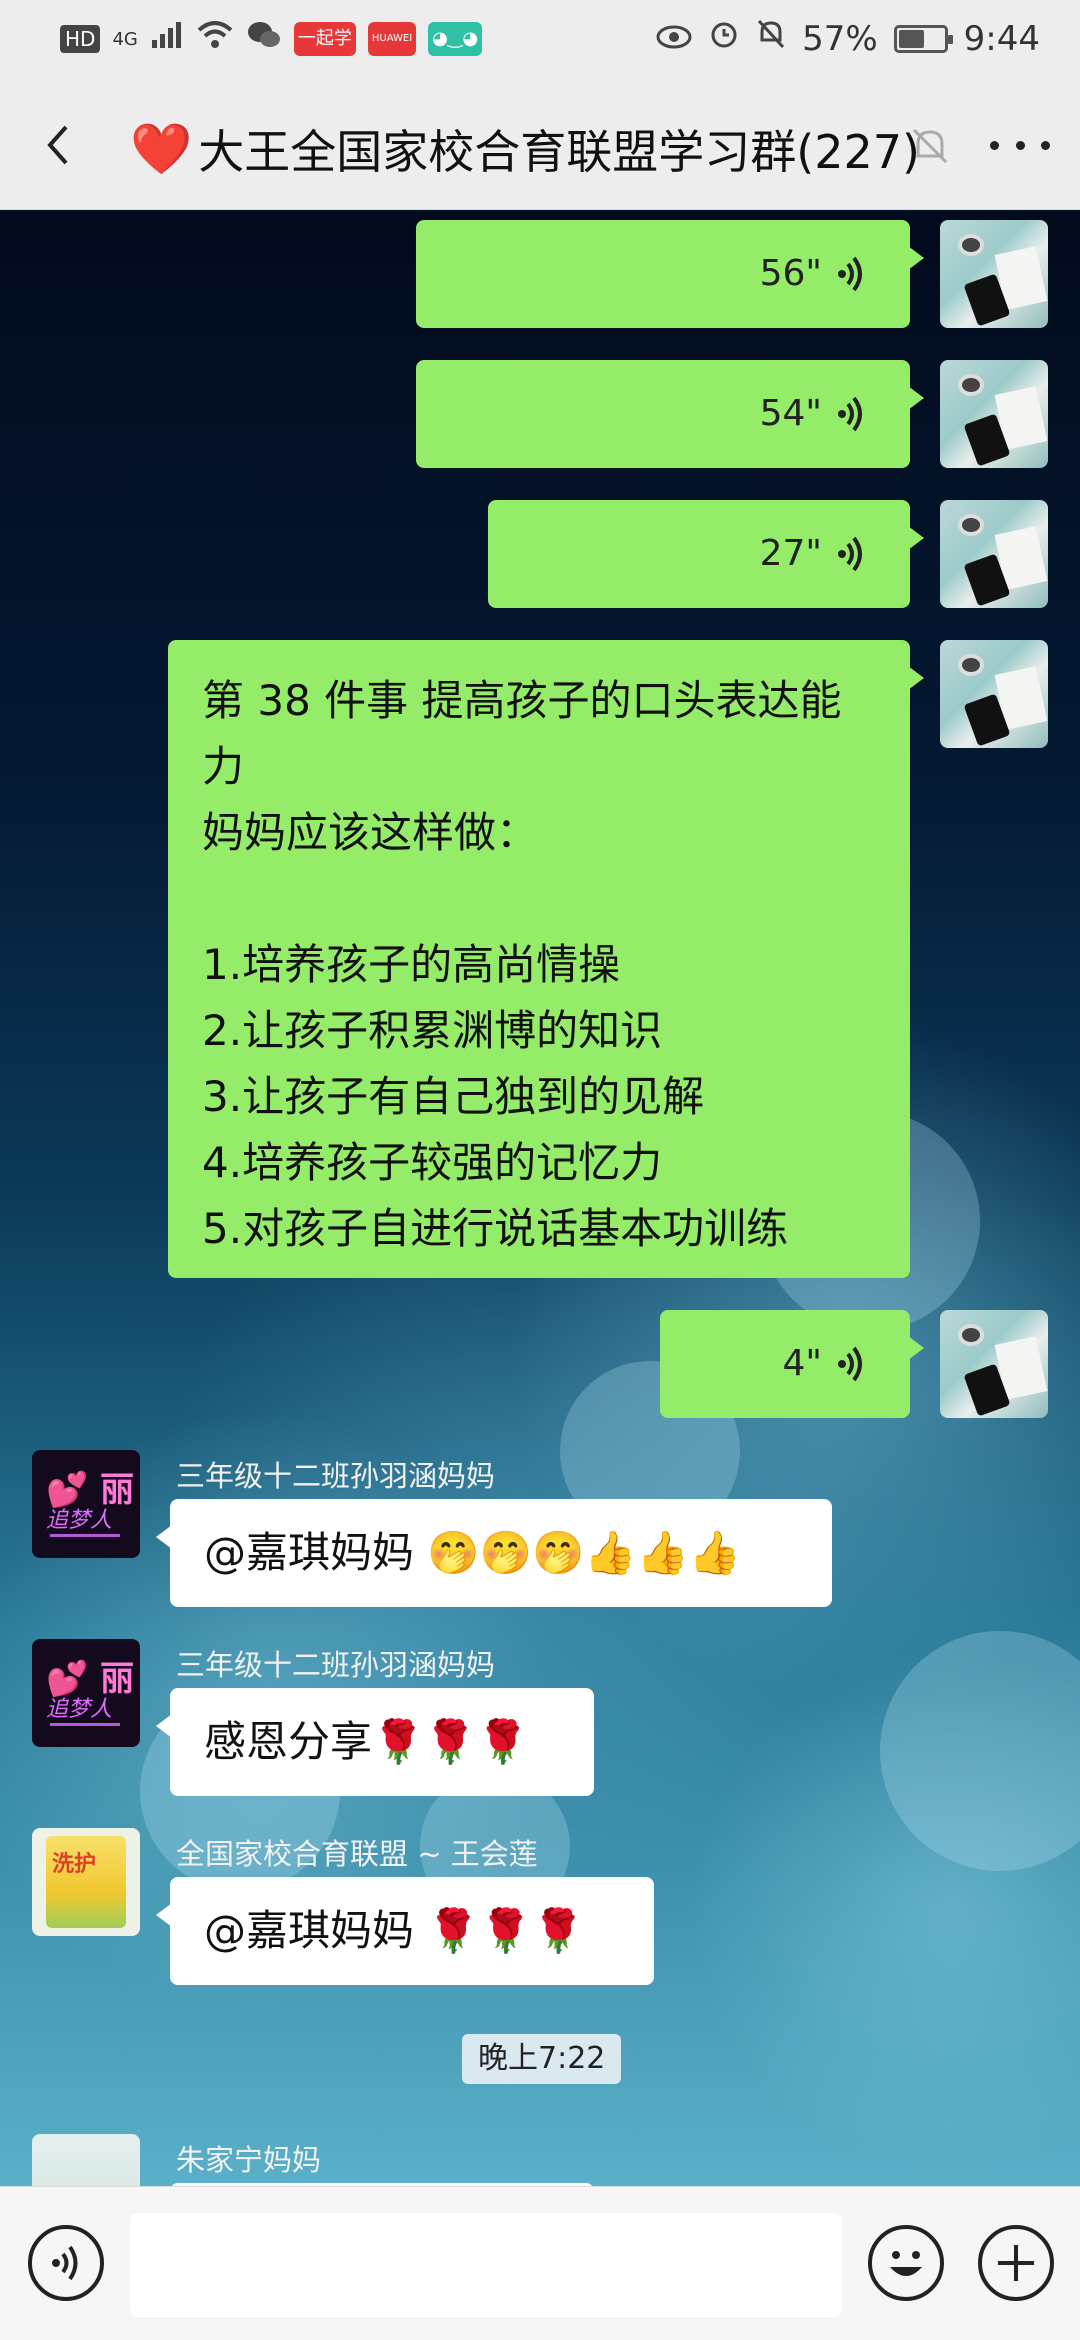  I want to click on voice-message-bubble: 54", so click(670, 414).